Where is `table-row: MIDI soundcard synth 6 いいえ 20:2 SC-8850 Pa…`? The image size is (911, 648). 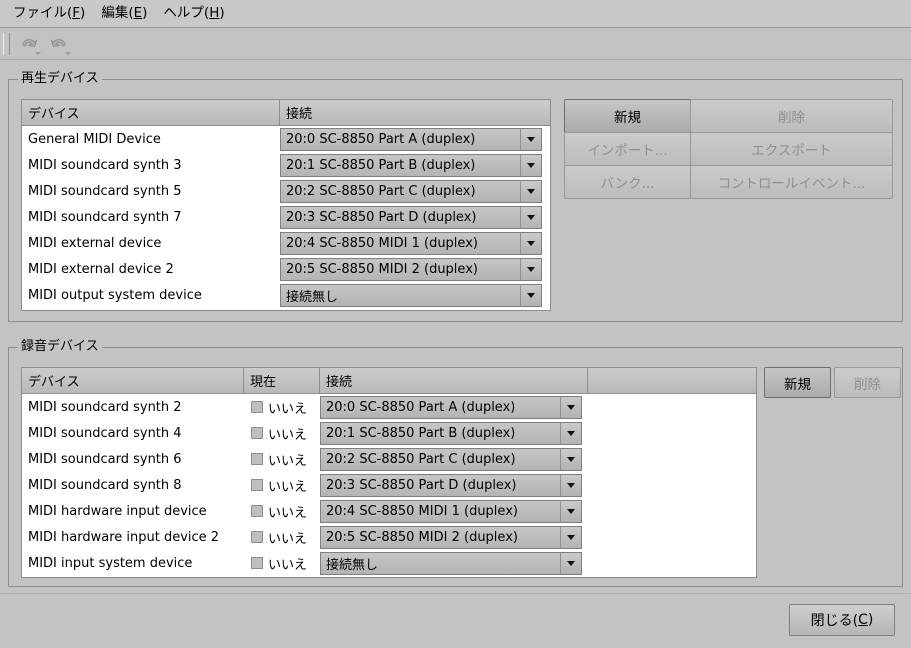 table-row: MIDI soundcard synth 6 いいえ 20:2 SC-8850 Pa… is located at coordinates (389, 459).